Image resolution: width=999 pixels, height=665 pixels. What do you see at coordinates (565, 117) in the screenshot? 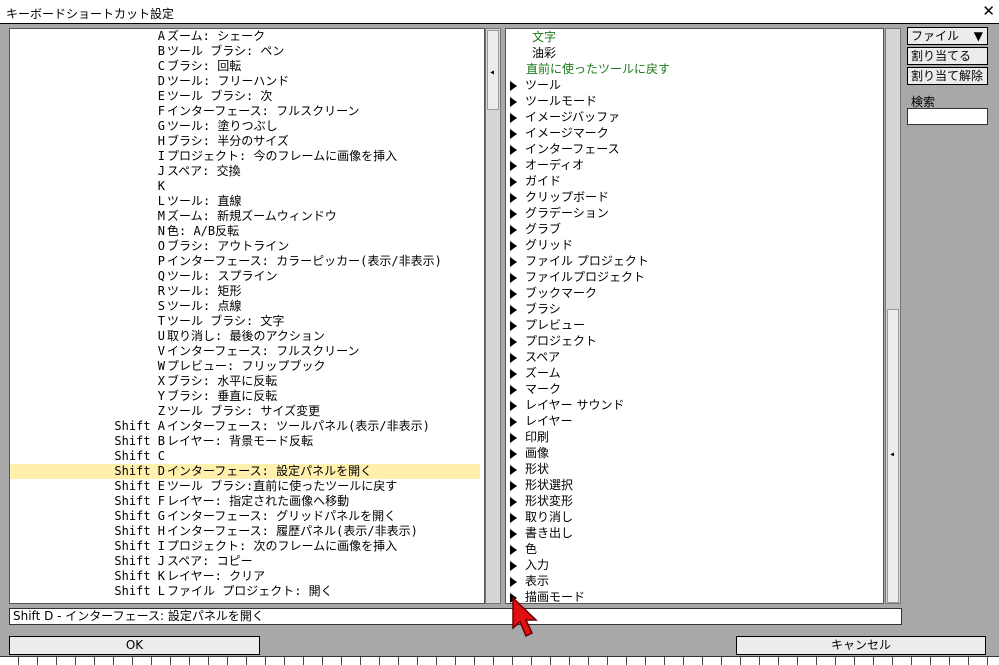
I see `tree-category-item: イメージバッファ` at bounding box center [565, 117].